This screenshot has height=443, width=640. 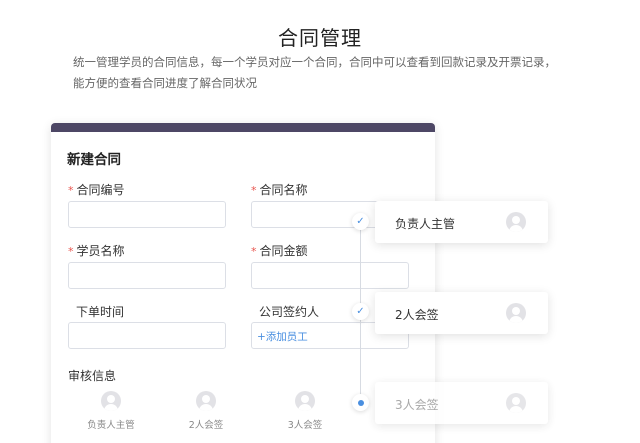 I want to click on form-title: 新建合同, so click(x=94, y=160).